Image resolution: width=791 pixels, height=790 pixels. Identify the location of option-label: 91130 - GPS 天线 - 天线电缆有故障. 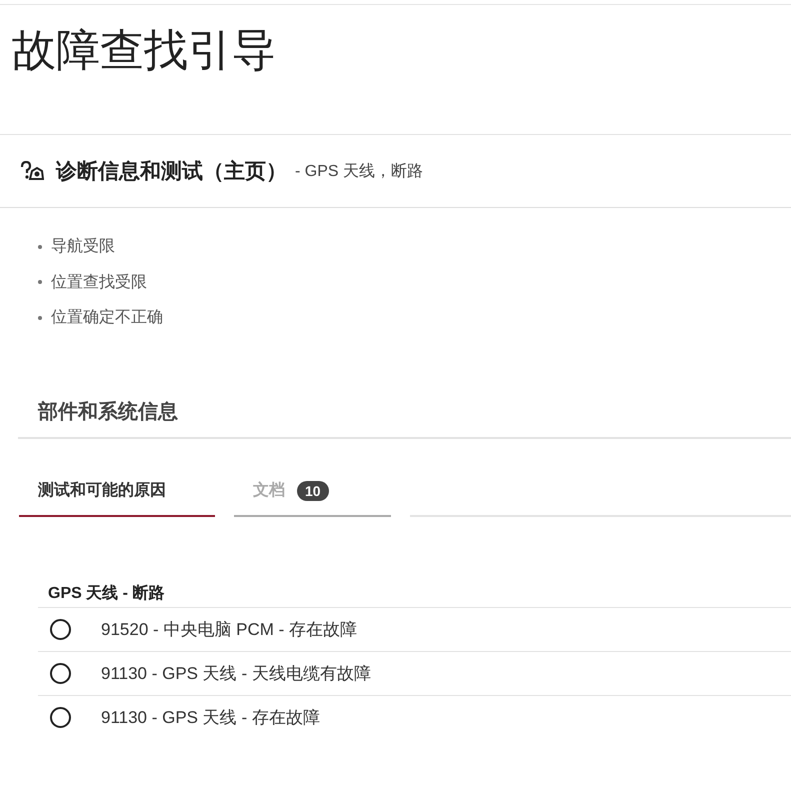
(236, 673).